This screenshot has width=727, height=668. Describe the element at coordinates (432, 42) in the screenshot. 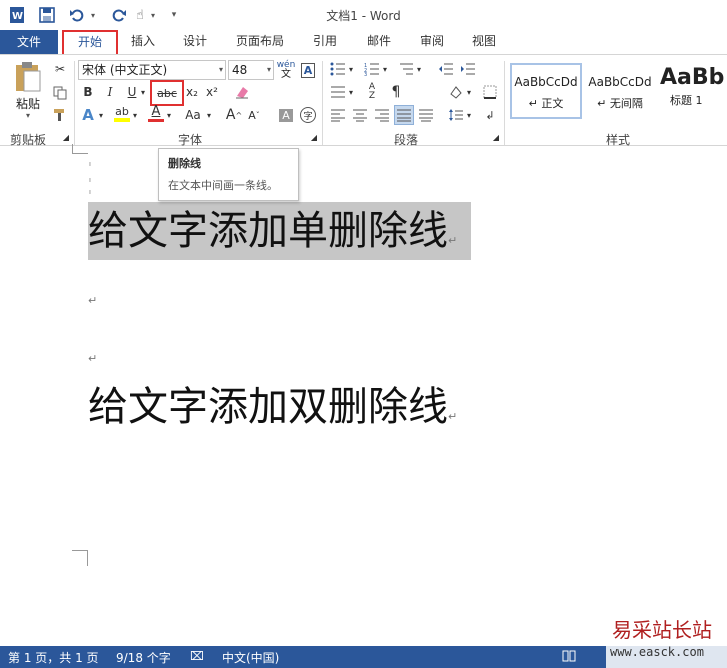

I see `tab-review: 审阅` at that location.